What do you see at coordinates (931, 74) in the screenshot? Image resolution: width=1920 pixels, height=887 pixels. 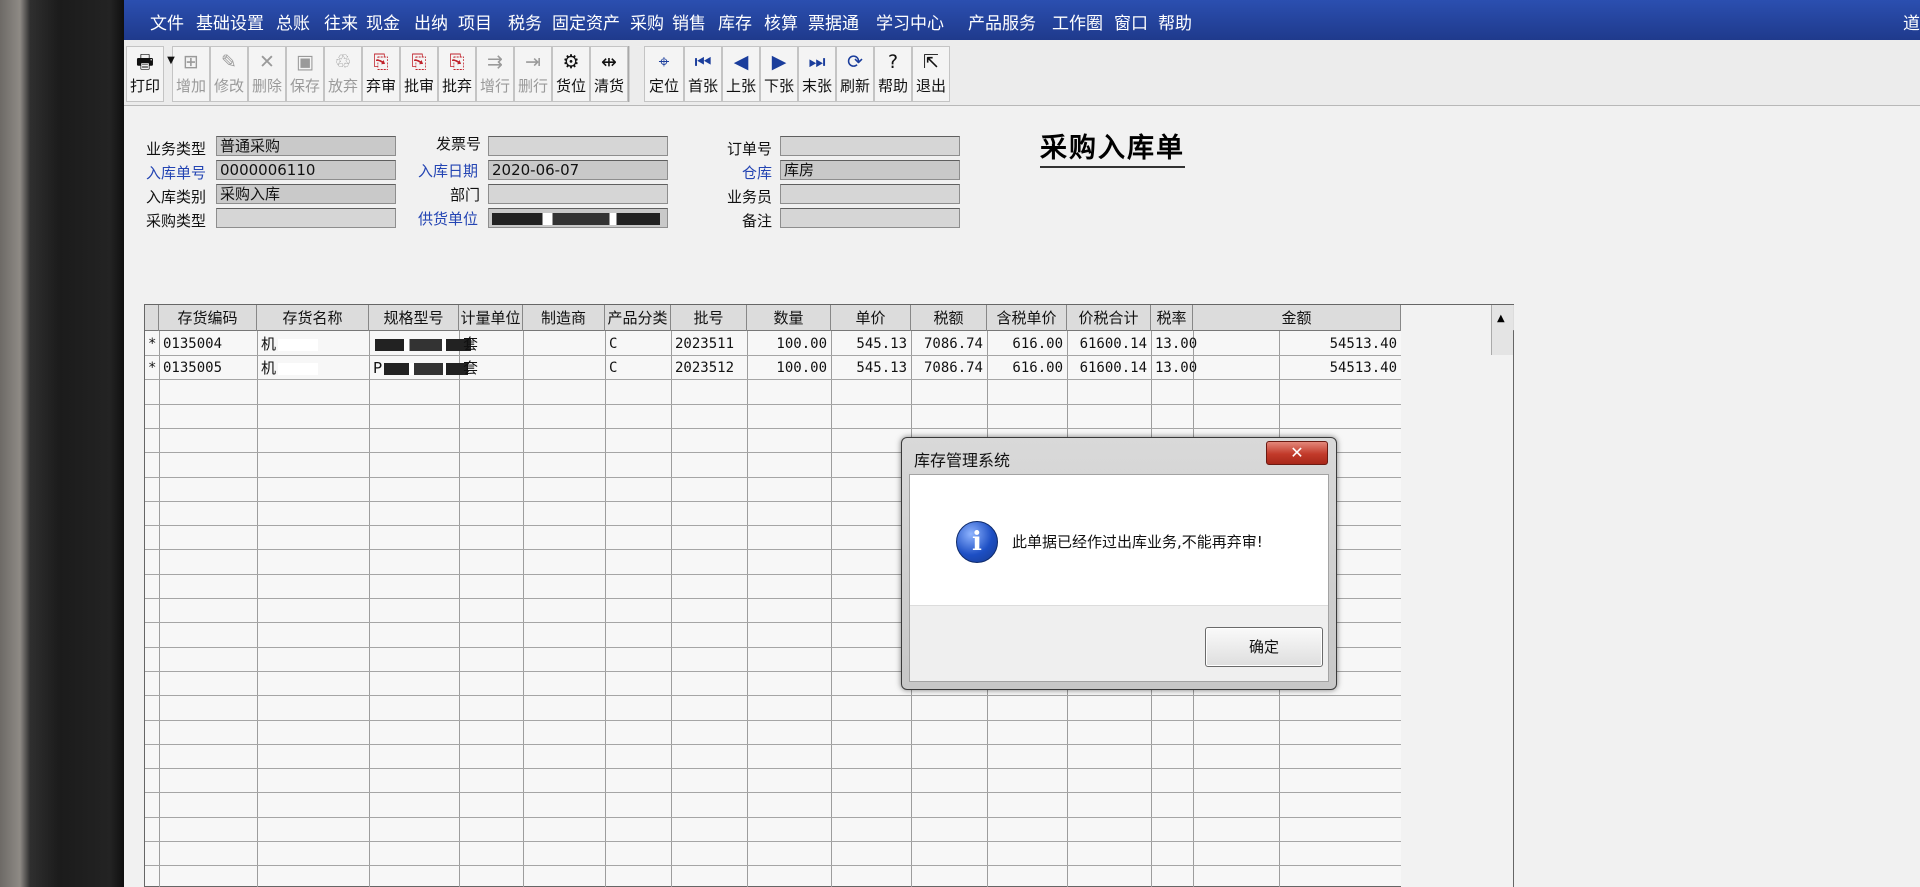 I see `toolbar-button-exit: ⇱ 退出` at bounding box center [931, 74].